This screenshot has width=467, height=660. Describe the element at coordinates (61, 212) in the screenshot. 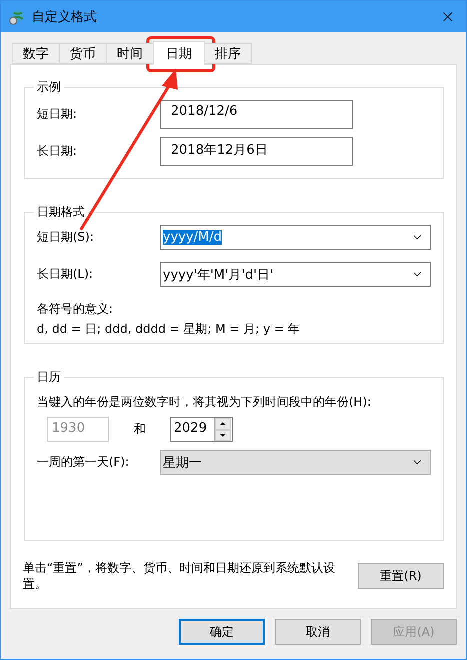

I see `group-title: 日期格式` at that location.